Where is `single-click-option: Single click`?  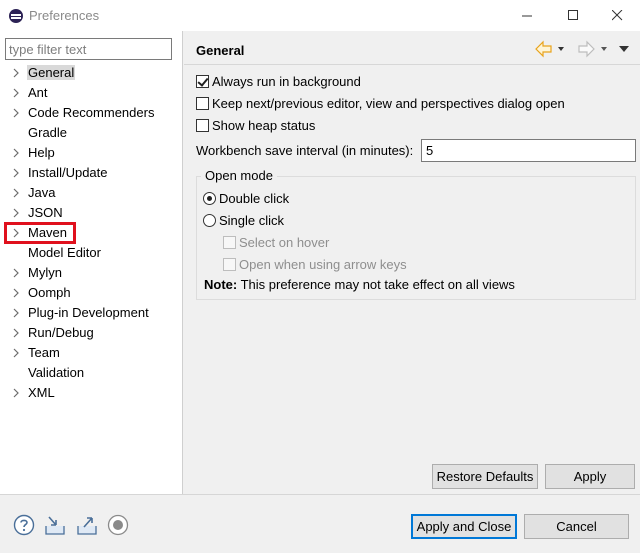 single-click-option: Single click is located at coordinates (243, 220).